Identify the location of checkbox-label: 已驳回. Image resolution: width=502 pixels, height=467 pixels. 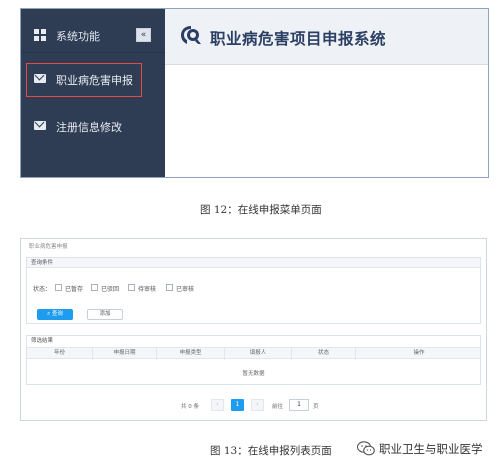
(110, 289).